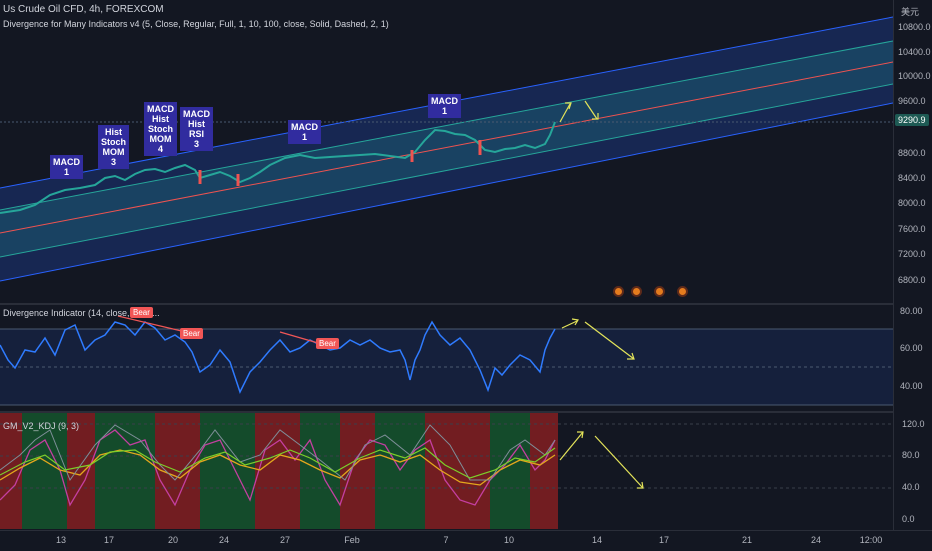  What do you see at coordinates (913, 424) in the screenshot?
I see `kdj-tick: 120.0` at bounding box center [913, 424].